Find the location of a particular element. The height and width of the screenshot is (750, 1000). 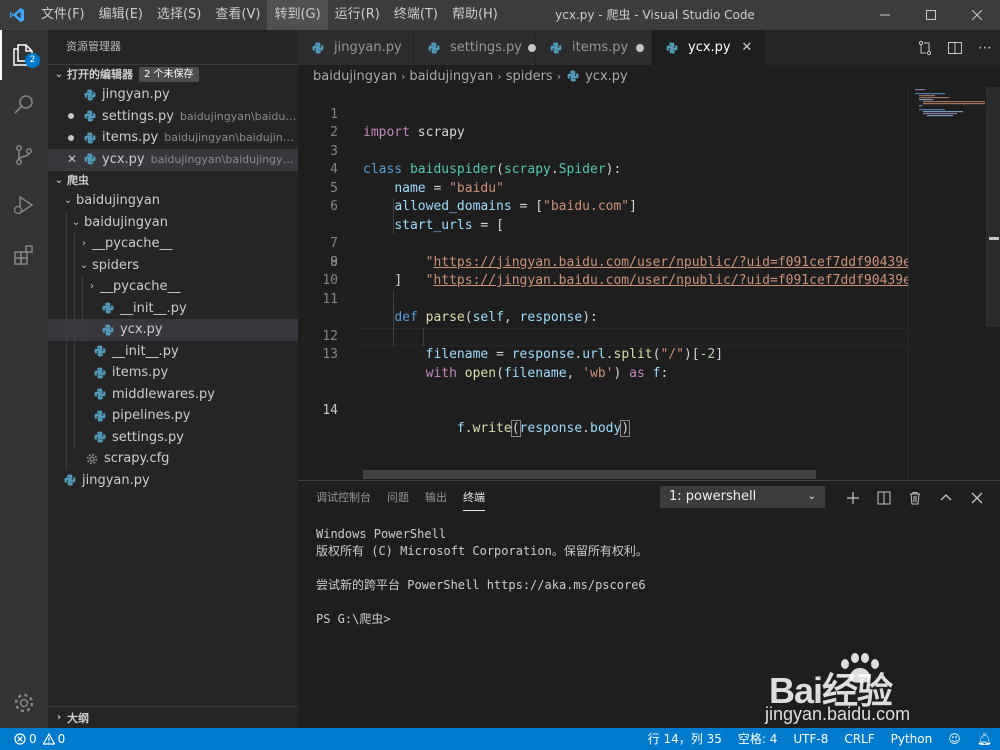

new-terminal-button is located at coordinates (852, 498).